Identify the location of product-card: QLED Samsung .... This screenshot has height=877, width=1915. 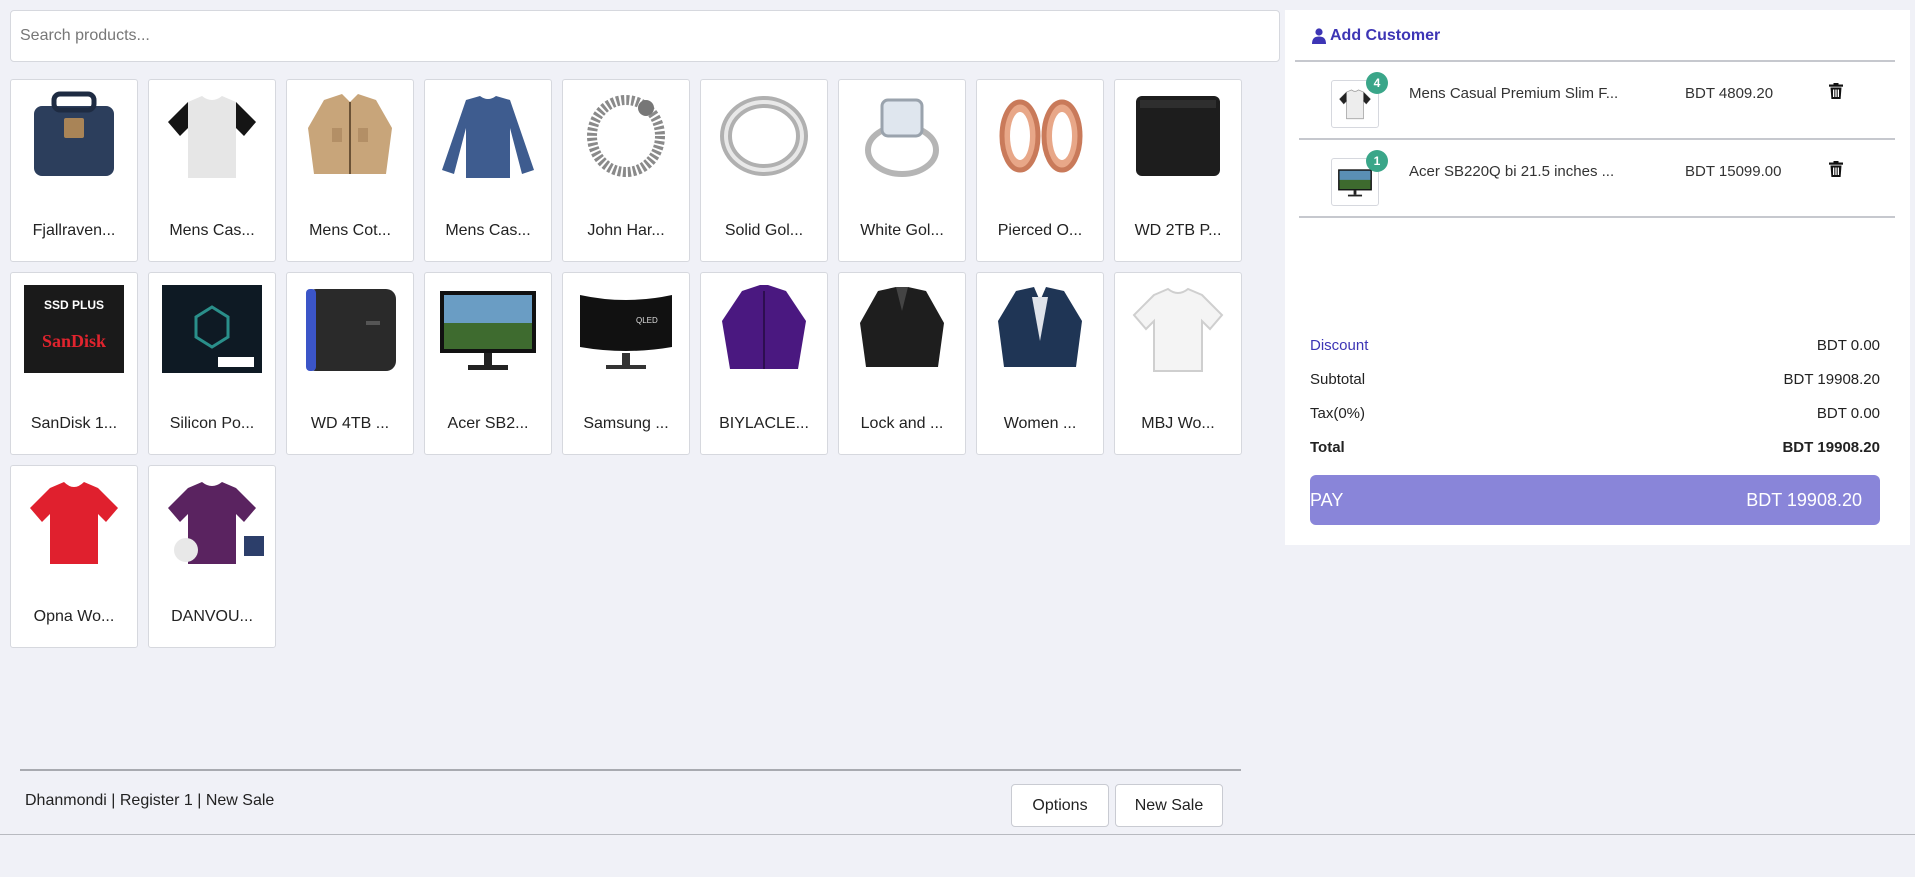
(626, 363).